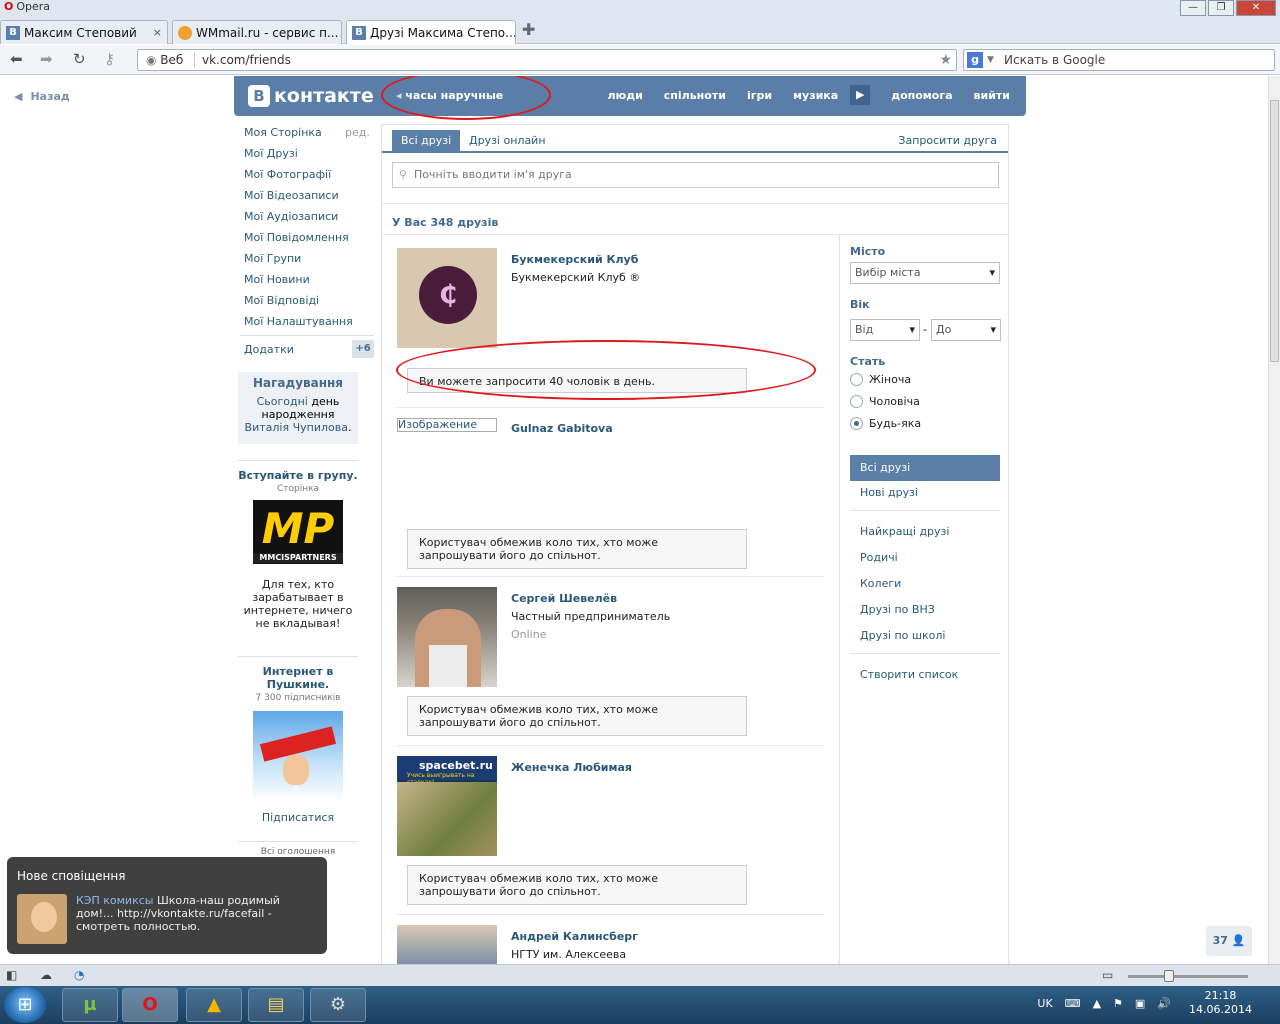 The image size is (1280, 1024). Describe the element at coordinates (574, 936) in the screenshot. I see `friend-name: Андрей Калинсберг` at that location.